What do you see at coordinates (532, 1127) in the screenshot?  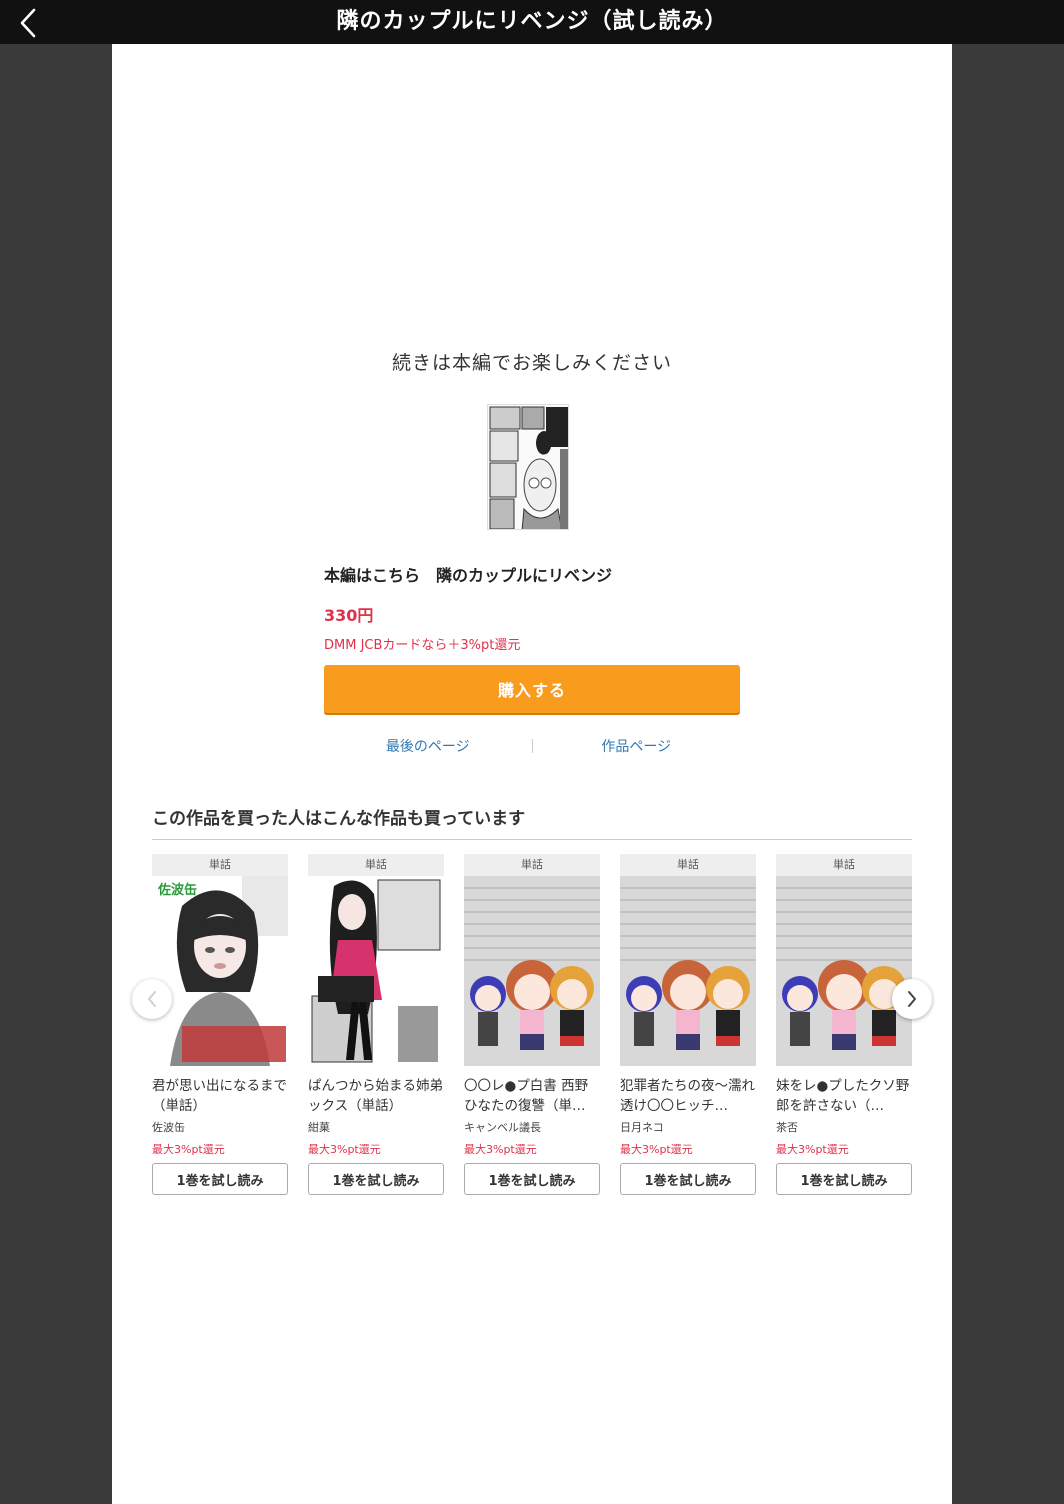 I see `card-author: キャンベル議長` at bounding box center [532, 1127].